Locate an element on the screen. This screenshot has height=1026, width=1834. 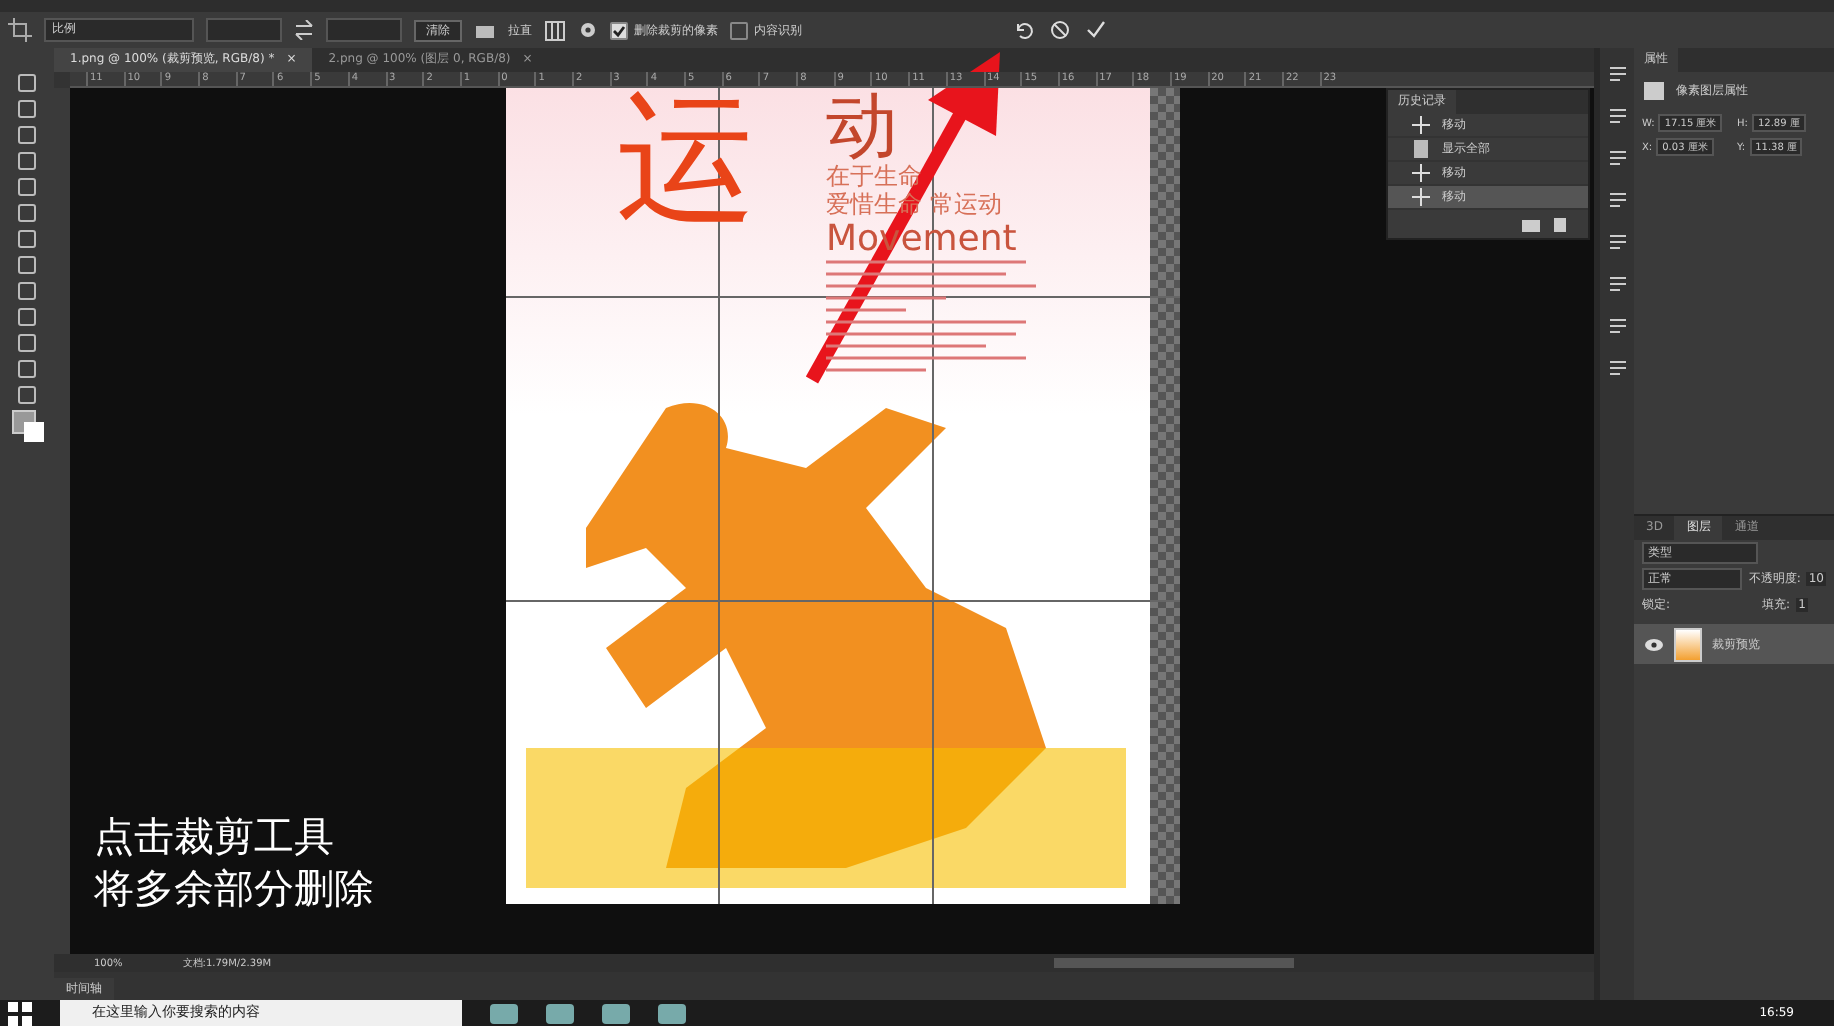
grid-overlay-icon is located at coordinates (555, 30).